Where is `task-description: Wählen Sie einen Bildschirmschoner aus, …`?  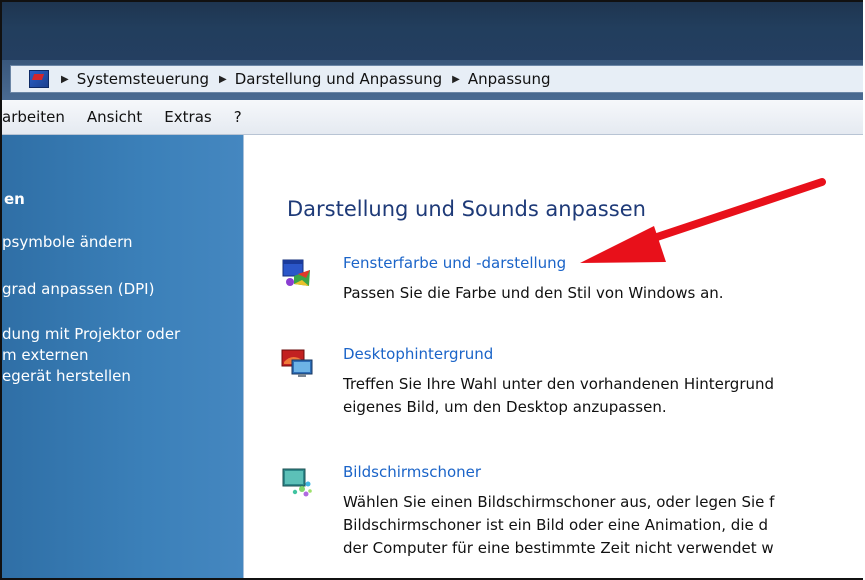 task-description: Wählen Sie einen Bildschirmschoner aus, … is located at coordinates (559, 525).